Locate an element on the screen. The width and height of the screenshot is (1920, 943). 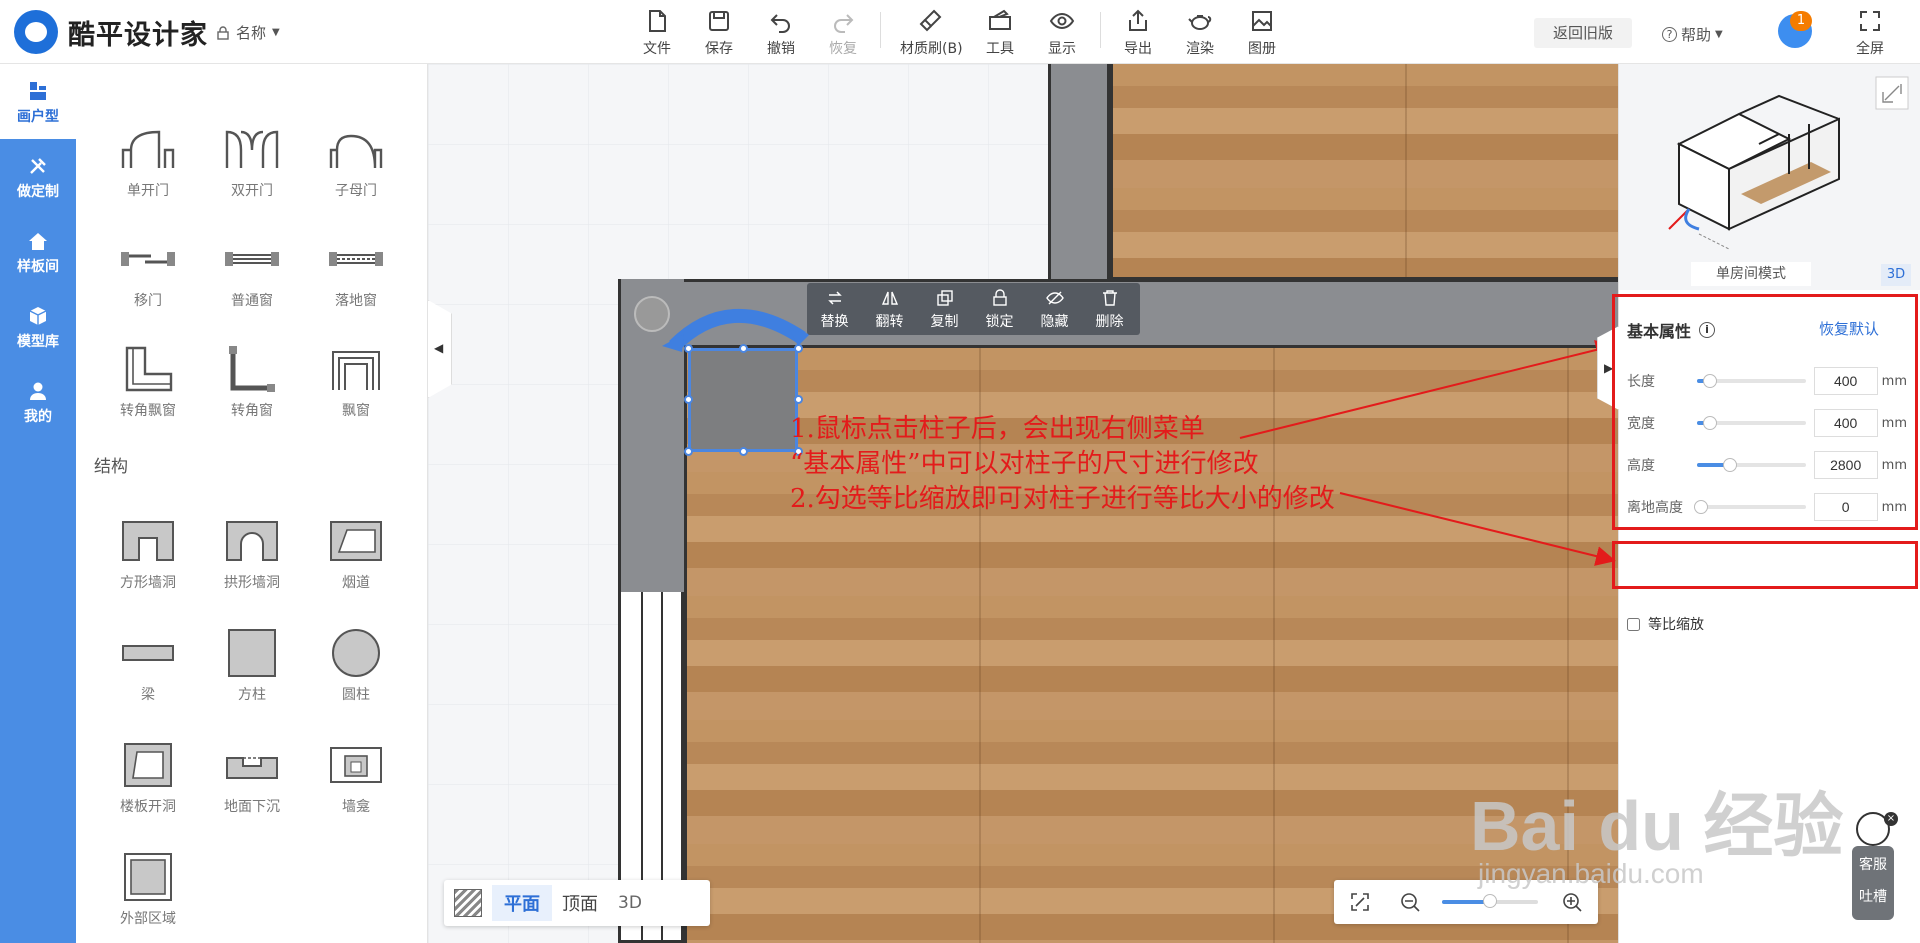
hide-button: 隐藏 is located at coordinates (1054, 309).